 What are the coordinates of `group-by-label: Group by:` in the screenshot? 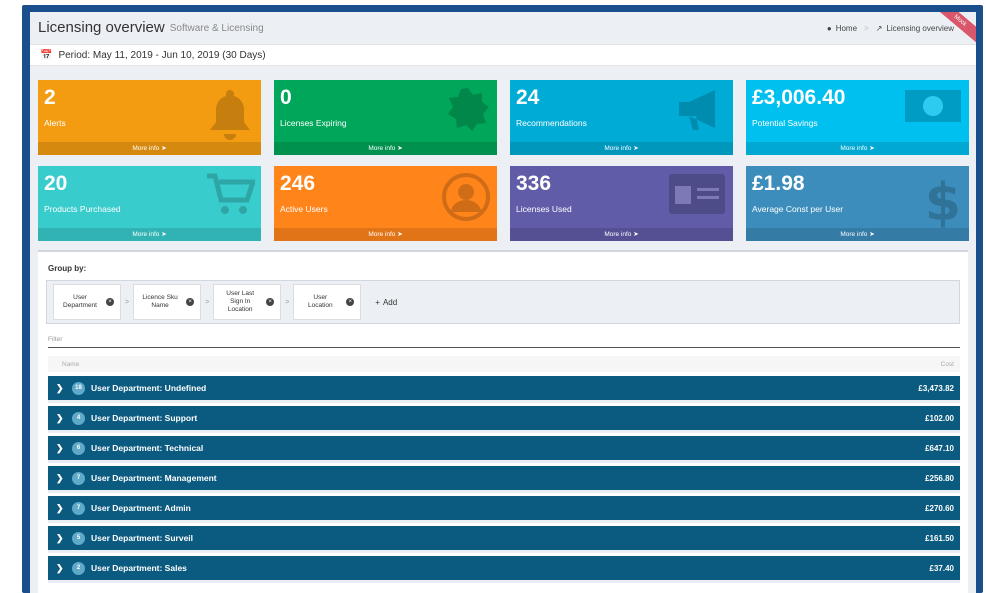 It's located at (67, 268).